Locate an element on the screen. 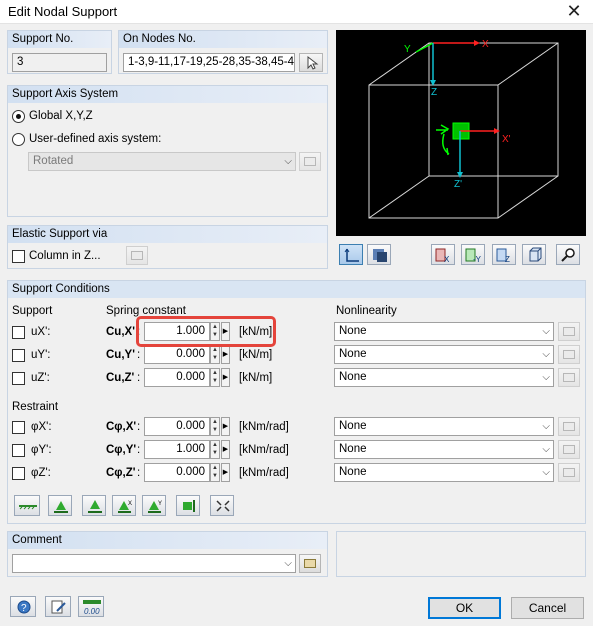  uz-label: uZ': is located at coordinates (40, 378).